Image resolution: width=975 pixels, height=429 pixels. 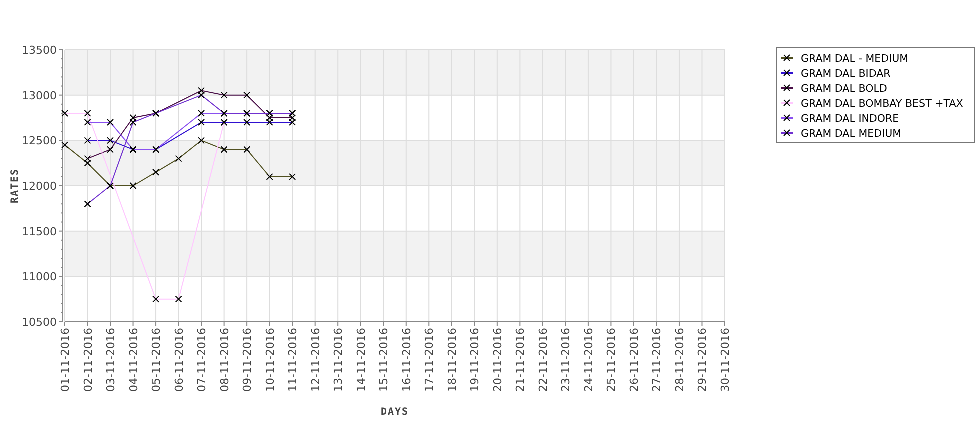 What do you see at coordinates (851, 134) in the screenshot?
I see `legend-label: GRAM DAL MEDIUM` at bounding box center [851, 134].